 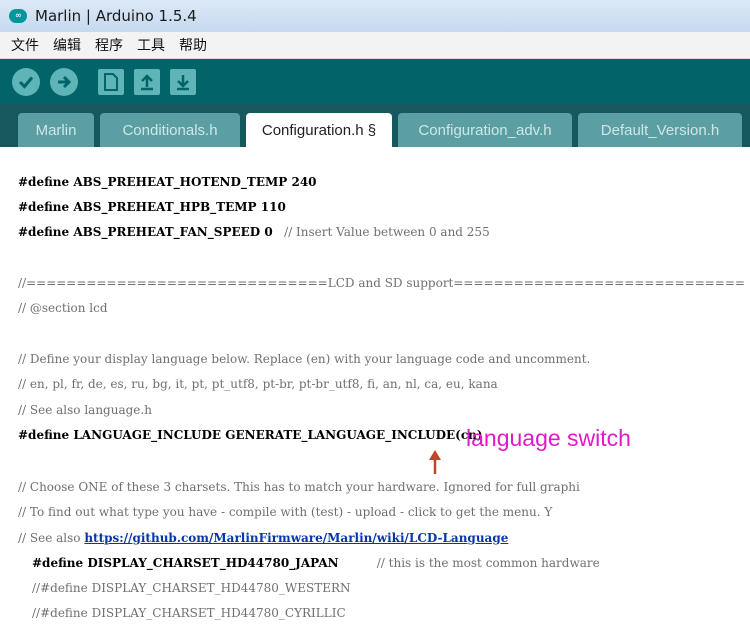 I want to click on language-switch-annotation: language switch, so click(x=548, y=438).